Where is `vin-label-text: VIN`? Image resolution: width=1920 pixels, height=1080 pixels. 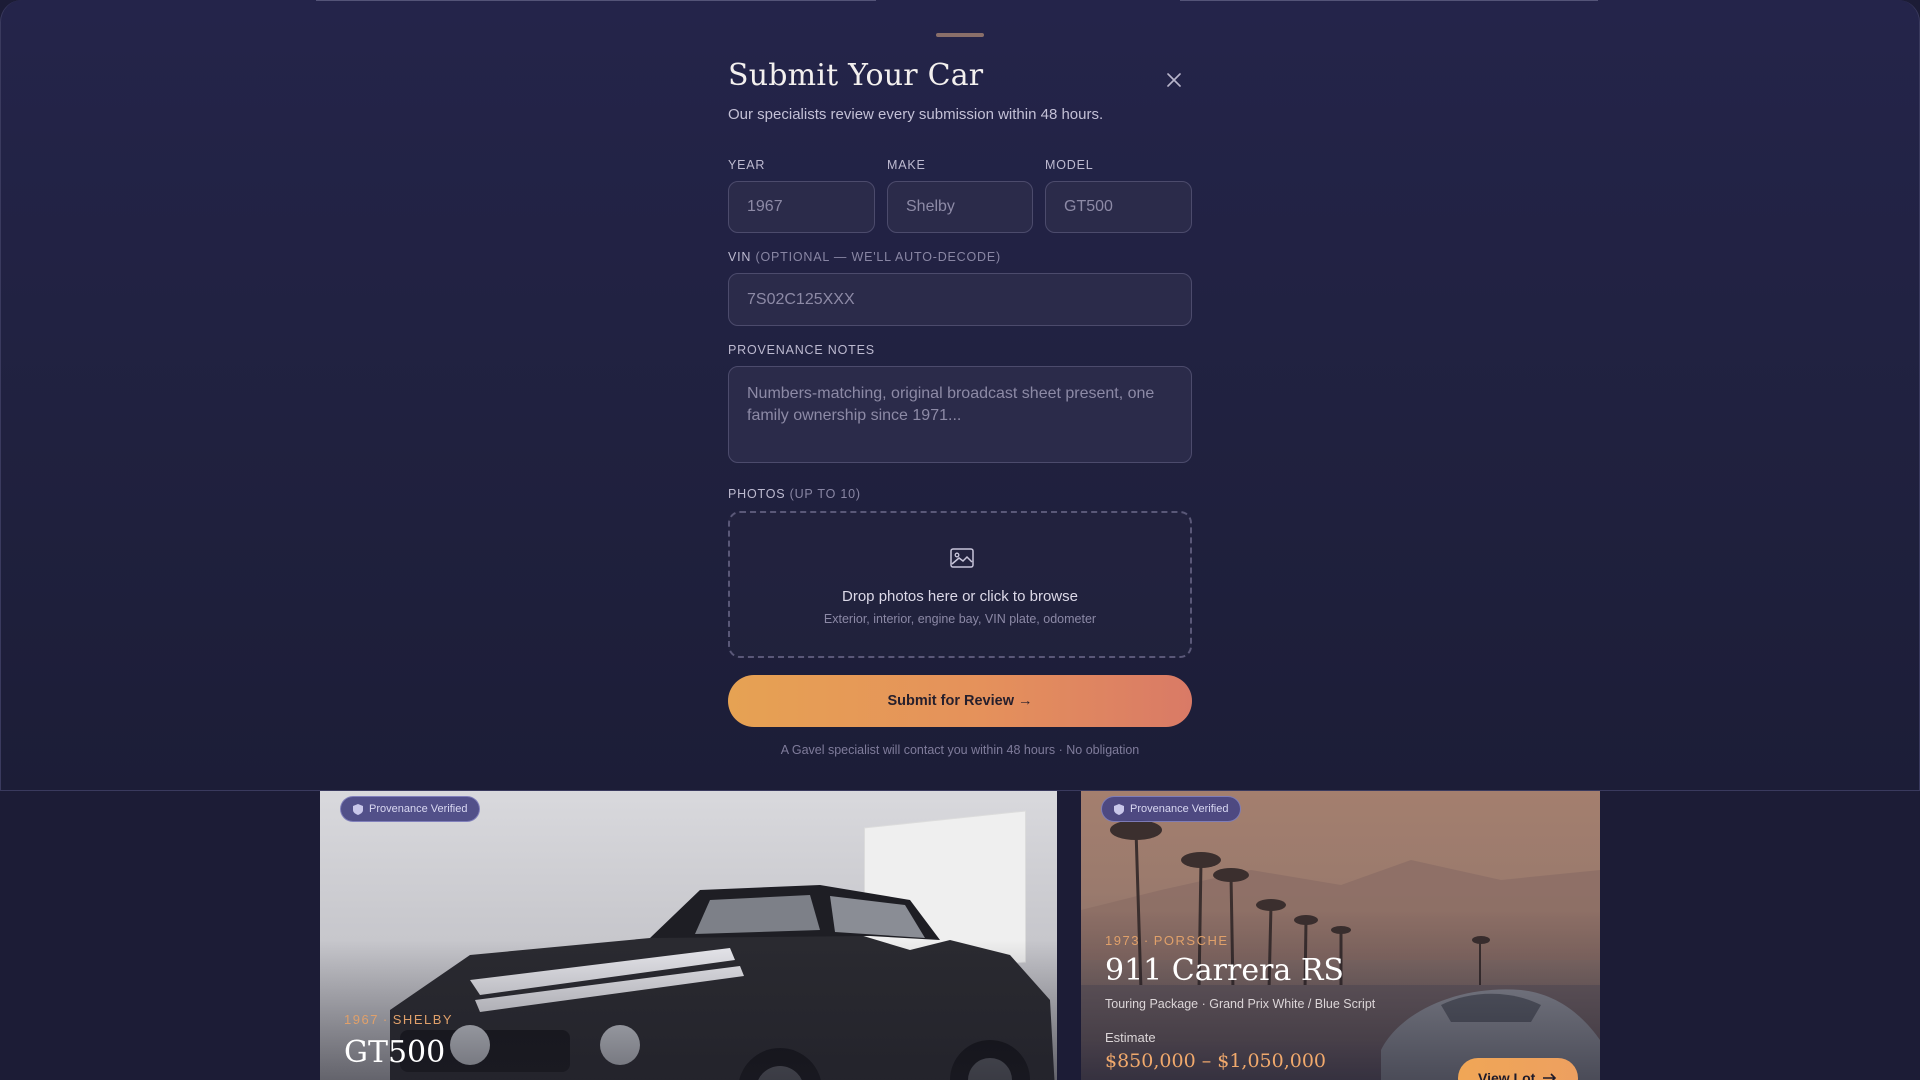 vin-label-text: VIN is located at coordinates (740, 257).